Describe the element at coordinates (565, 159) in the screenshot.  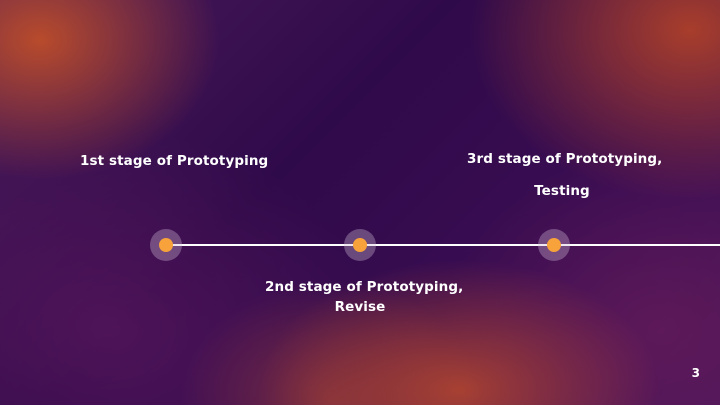
I see `stage-3-label-line-1: 3rd stage of Prototyping,` at that location.